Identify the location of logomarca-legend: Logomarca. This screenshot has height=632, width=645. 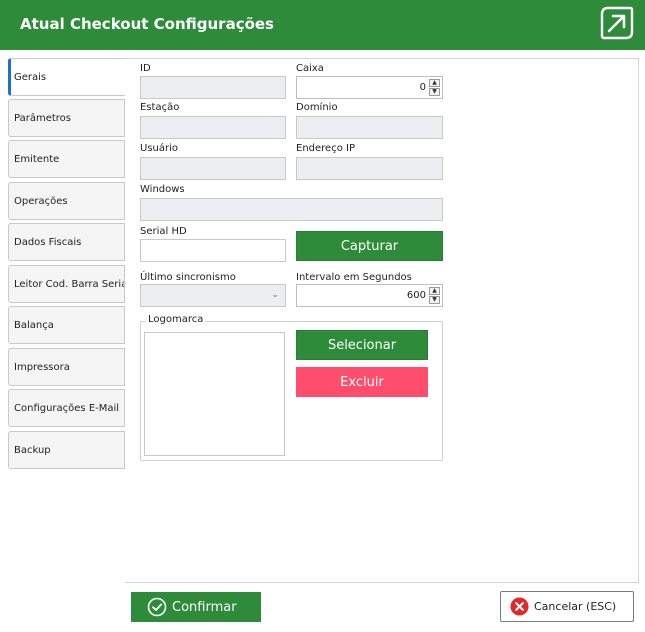
(176, 319).